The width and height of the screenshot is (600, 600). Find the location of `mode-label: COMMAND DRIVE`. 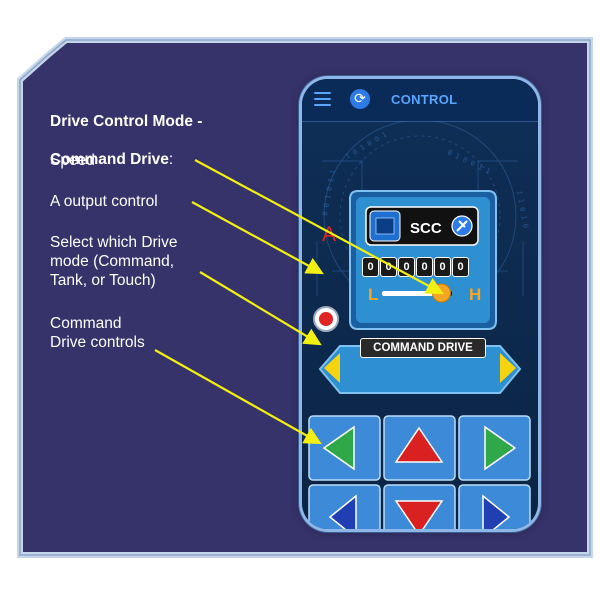

mode-label: COMMAND DRIVE is located at coordinates (423, 348).